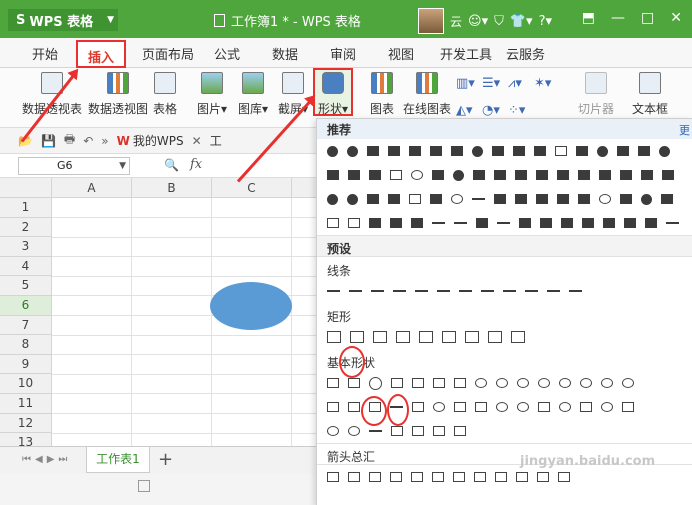 The width and height of the screenshot is (692, 505). I want to click on sheet-nav-arrows: ⏮◀▶⏭, so click(46, 459).